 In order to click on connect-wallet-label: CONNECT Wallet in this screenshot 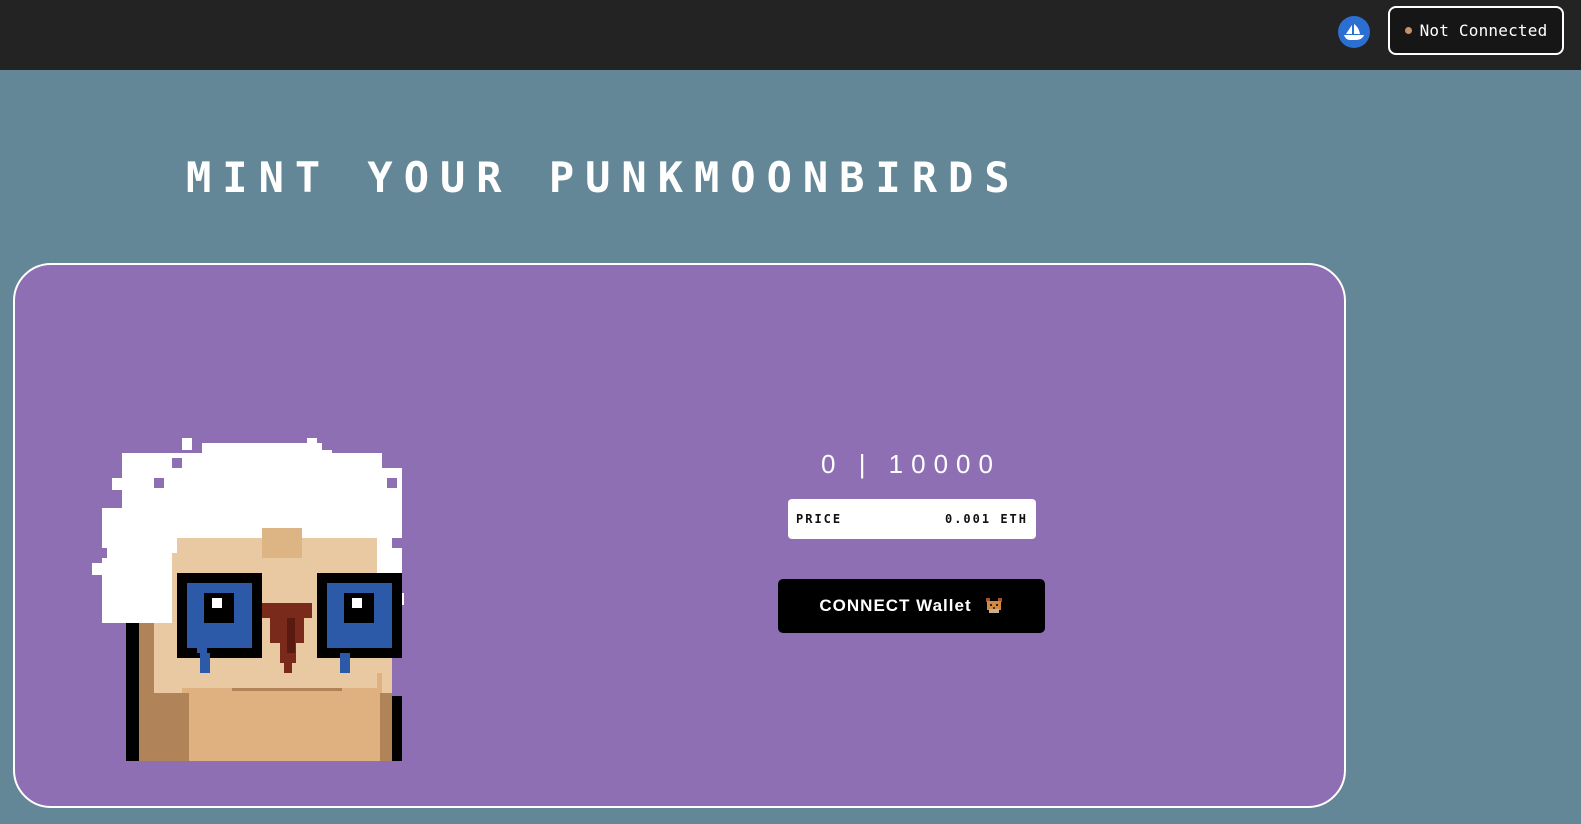, I will do `click(895, 605)`.